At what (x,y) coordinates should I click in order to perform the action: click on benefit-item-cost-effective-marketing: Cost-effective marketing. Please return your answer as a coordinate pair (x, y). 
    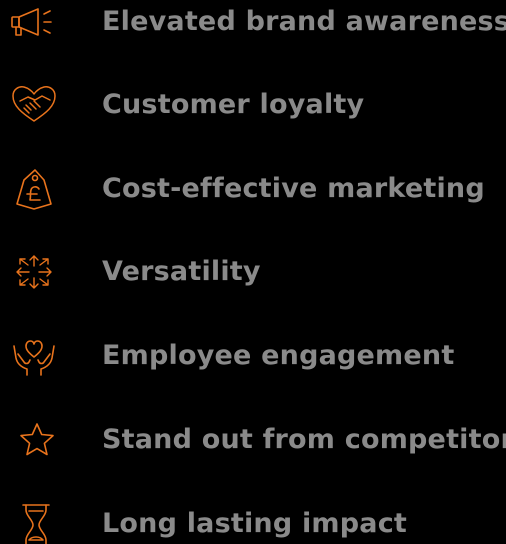
    Looking at the image, I should click on (253, 189).